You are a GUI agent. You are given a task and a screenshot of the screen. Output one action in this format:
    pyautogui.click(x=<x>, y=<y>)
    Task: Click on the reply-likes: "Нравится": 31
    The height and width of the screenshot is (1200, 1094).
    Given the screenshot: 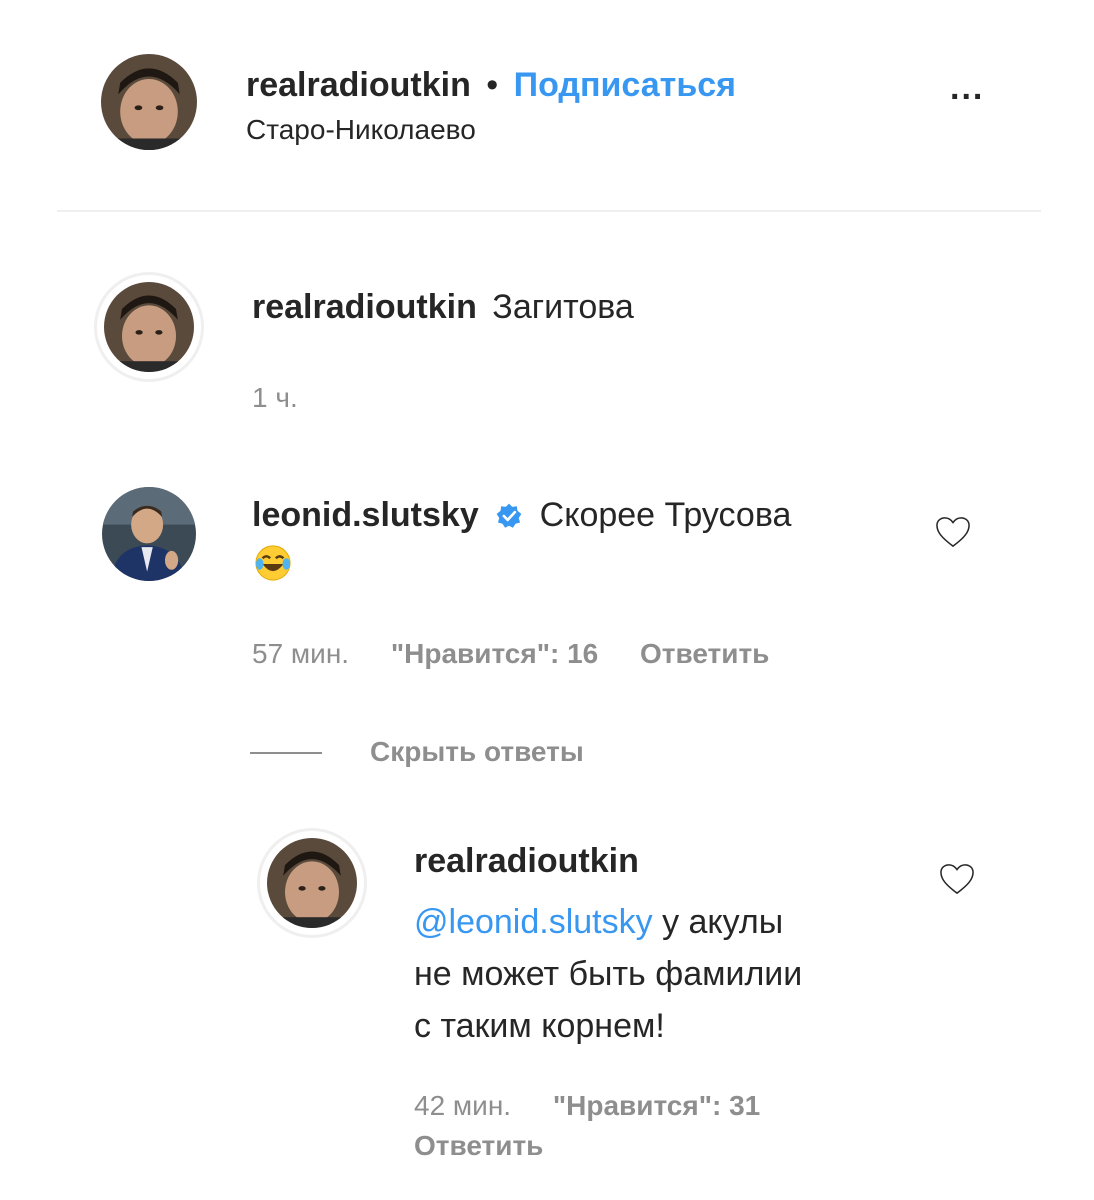 What is the action you would take?
    pyautogui.click(x=656, y=1105)
    